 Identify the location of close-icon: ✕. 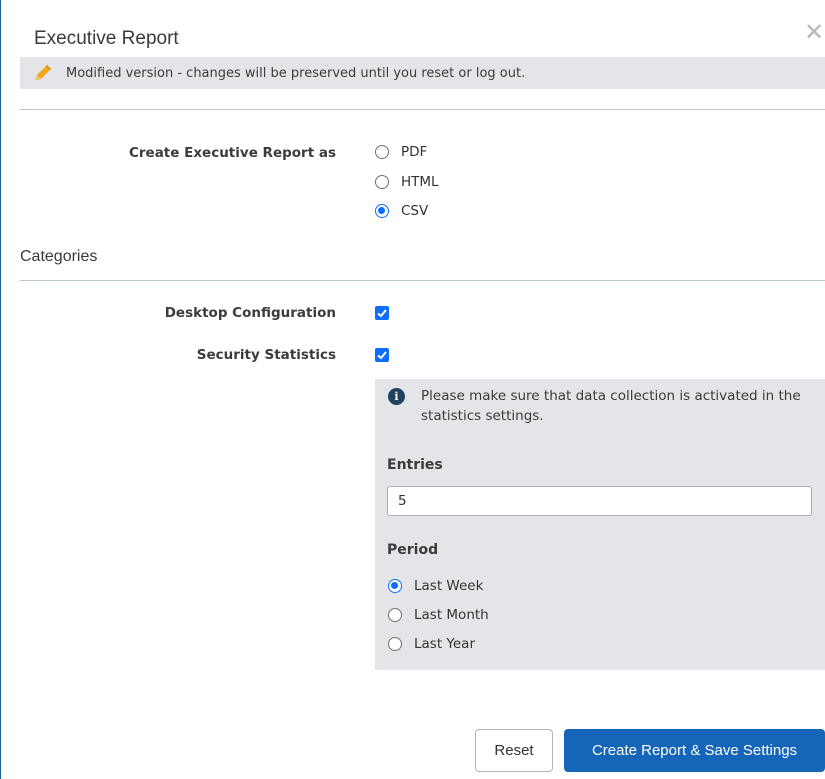
(814, 32).